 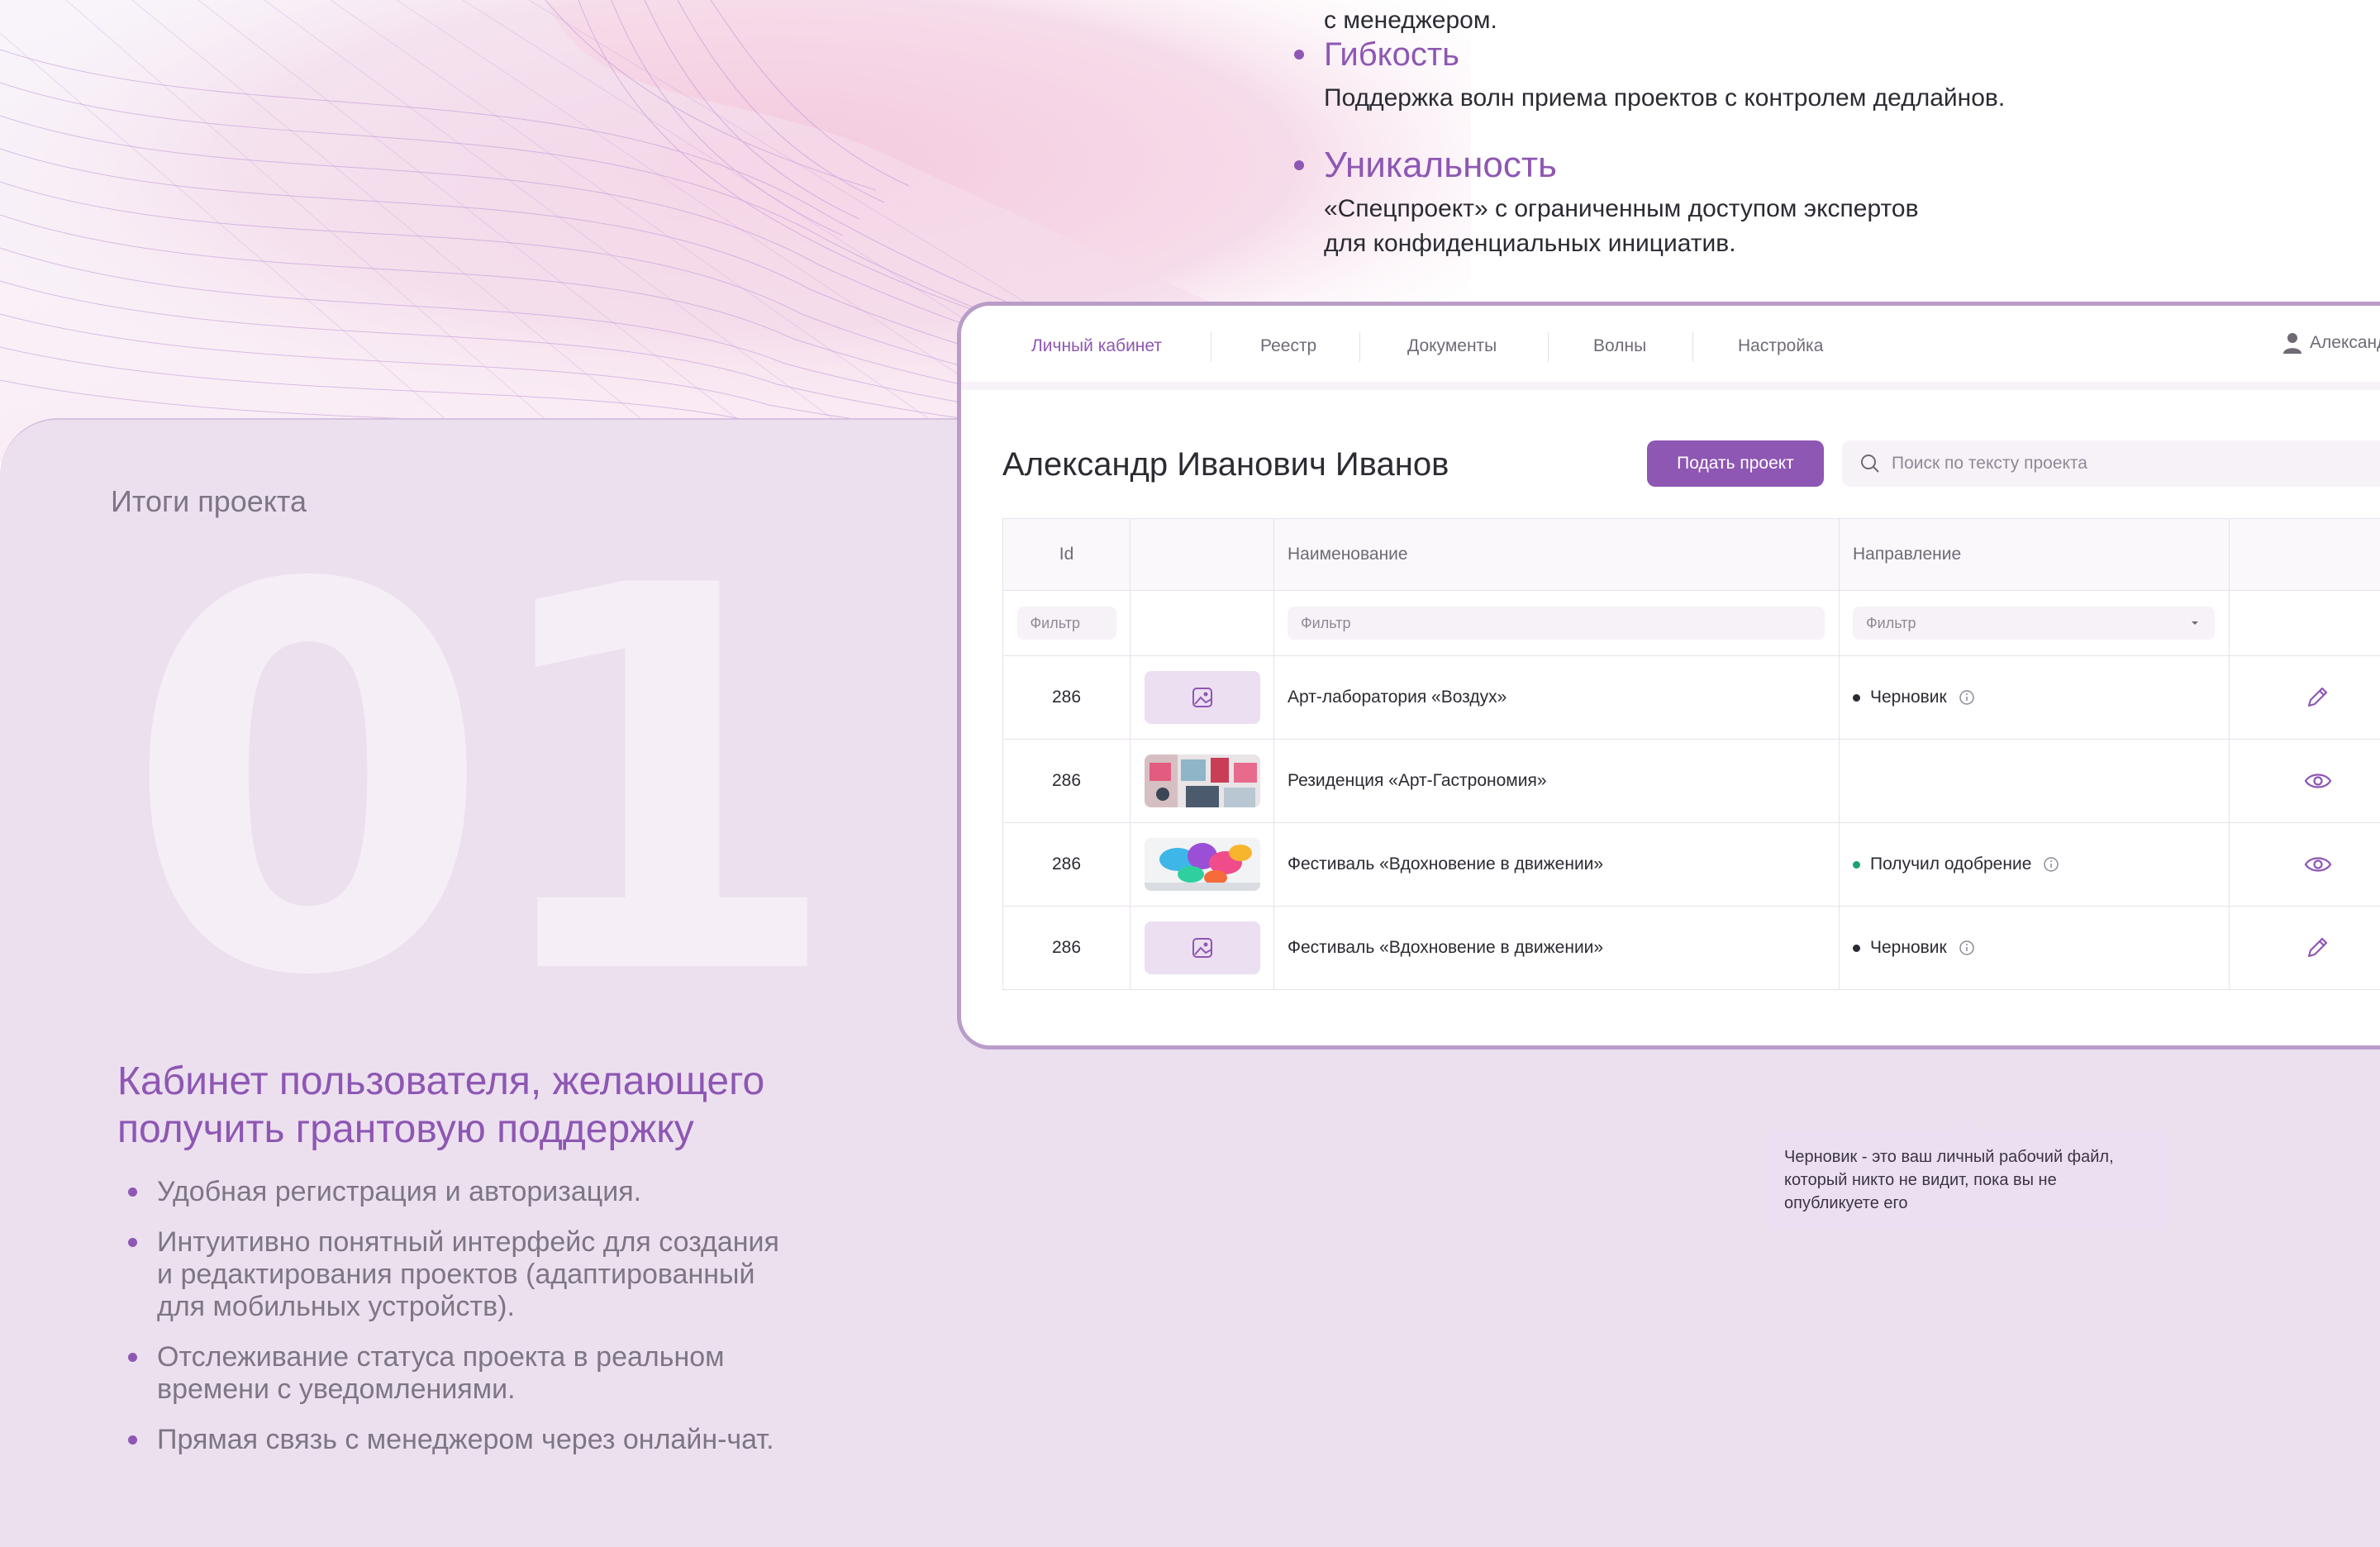 I want to click on feature-line: Отслеживание статуса проекта в реальном, so click(x=441, y=1357).